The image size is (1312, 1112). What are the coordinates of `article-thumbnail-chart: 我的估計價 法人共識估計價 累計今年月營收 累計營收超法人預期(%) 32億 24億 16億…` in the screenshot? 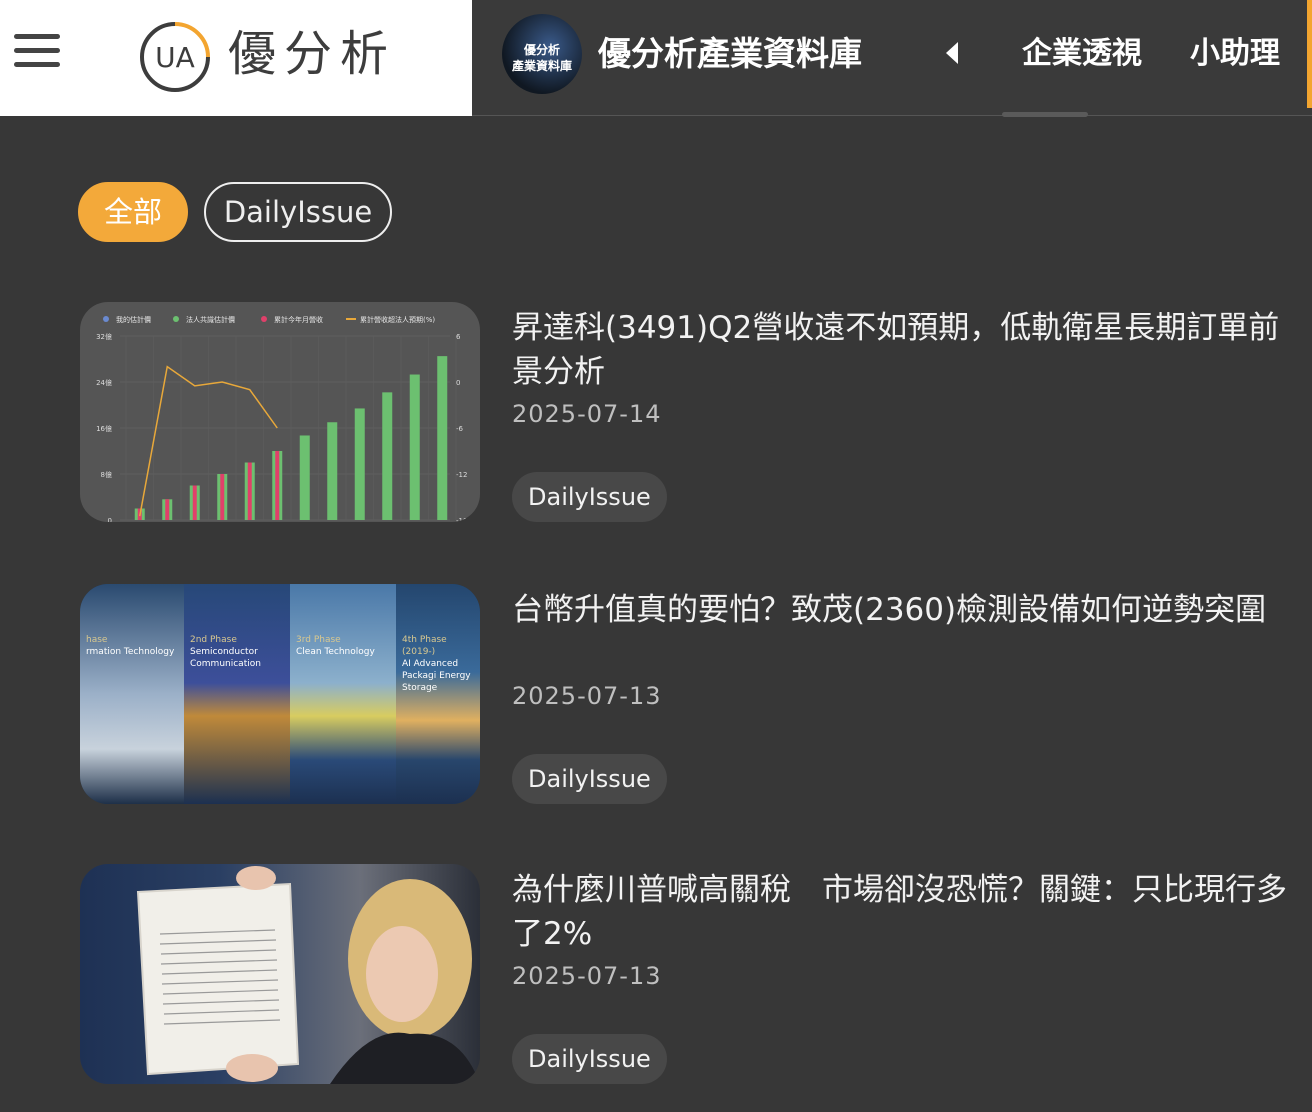 It's located at (280, 412).